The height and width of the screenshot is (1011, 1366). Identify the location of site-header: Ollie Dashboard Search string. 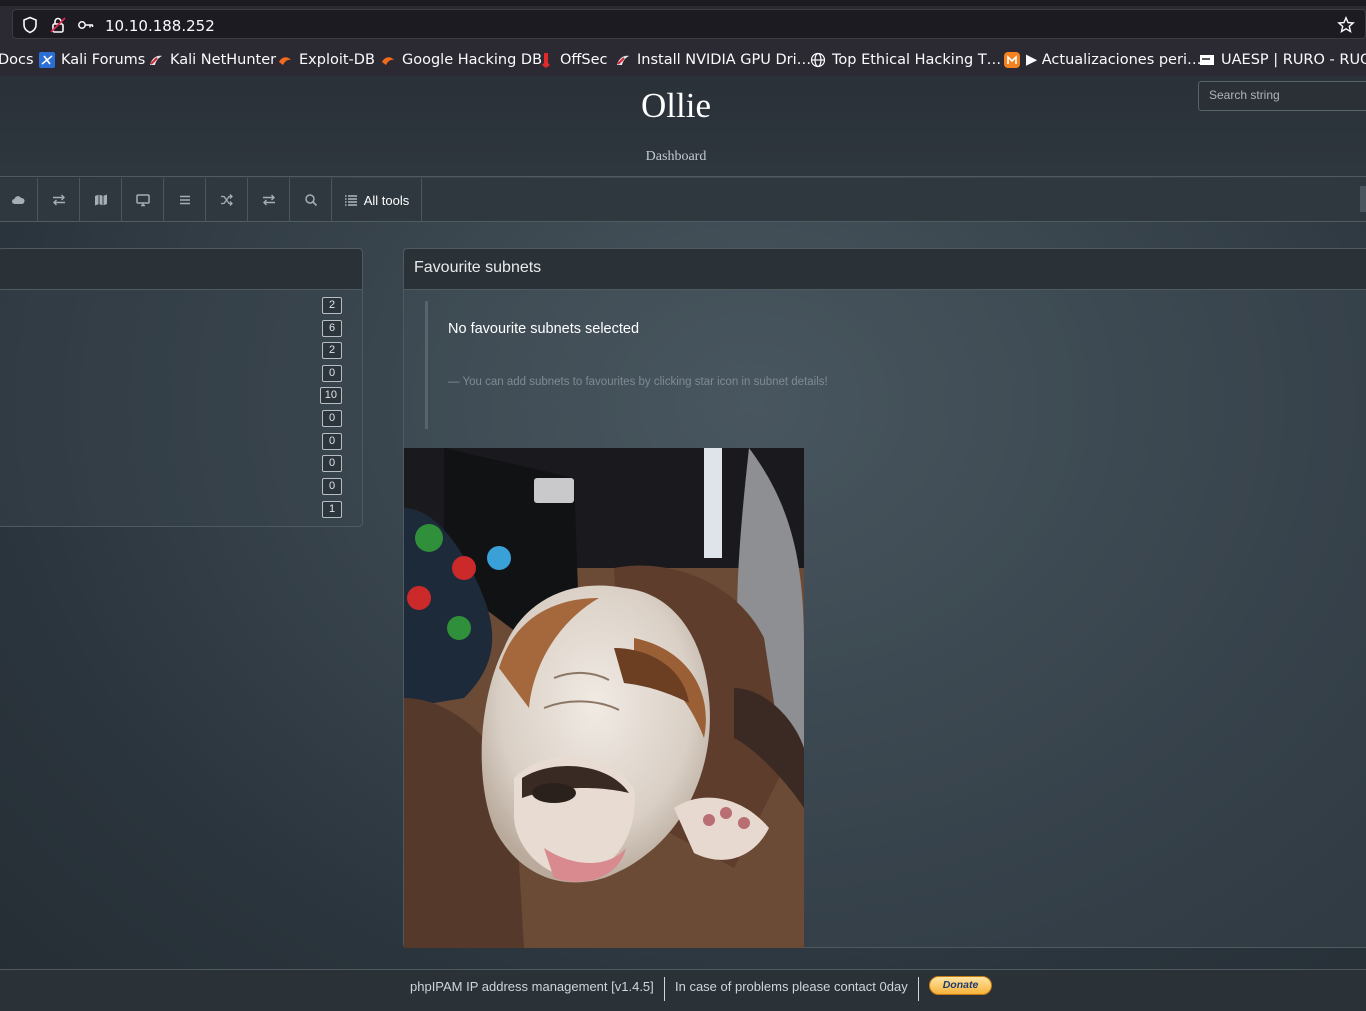
(683, 126).